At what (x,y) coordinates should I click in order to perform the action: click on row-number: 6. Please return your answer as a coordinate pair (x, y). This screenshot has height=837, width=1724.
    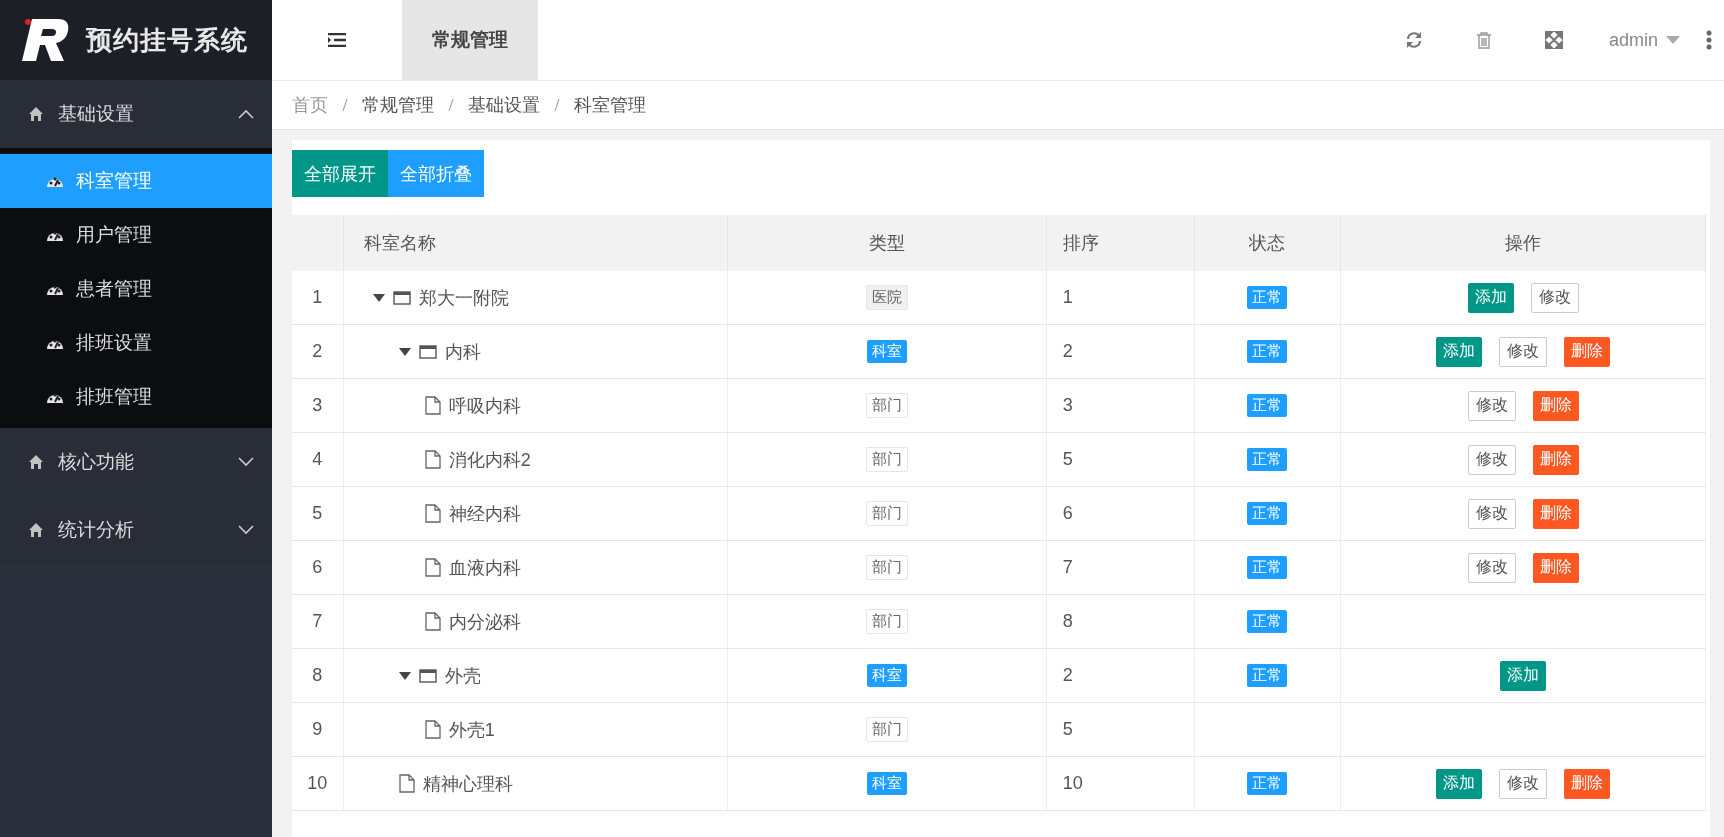
    Looking at the image, I should click on (317, 567).